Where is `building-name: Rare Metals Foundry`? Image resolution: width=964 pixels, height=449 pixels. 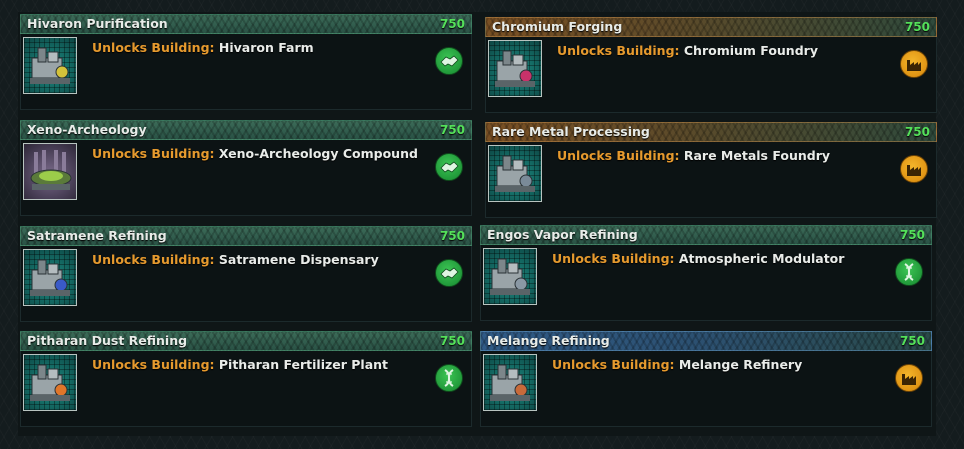 building-name: Rare Metals Foundry is located at coordinates (757, 155).